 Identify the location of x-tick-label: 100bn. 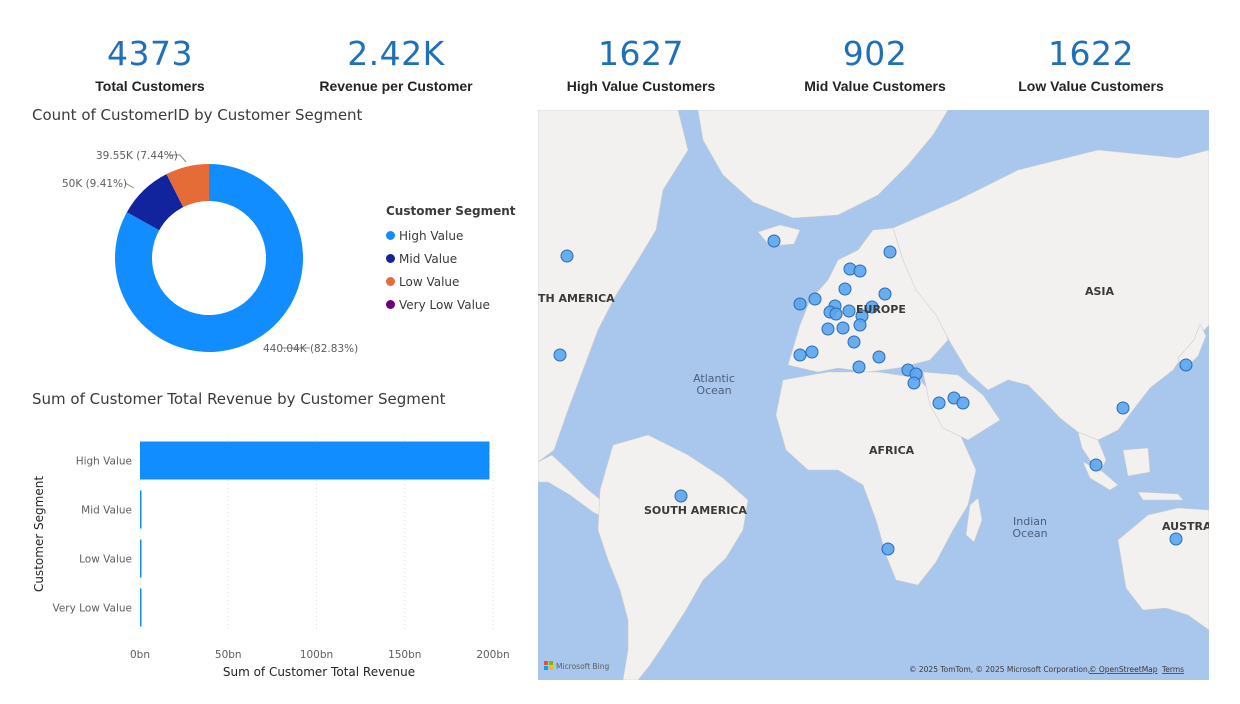
(316, 655).